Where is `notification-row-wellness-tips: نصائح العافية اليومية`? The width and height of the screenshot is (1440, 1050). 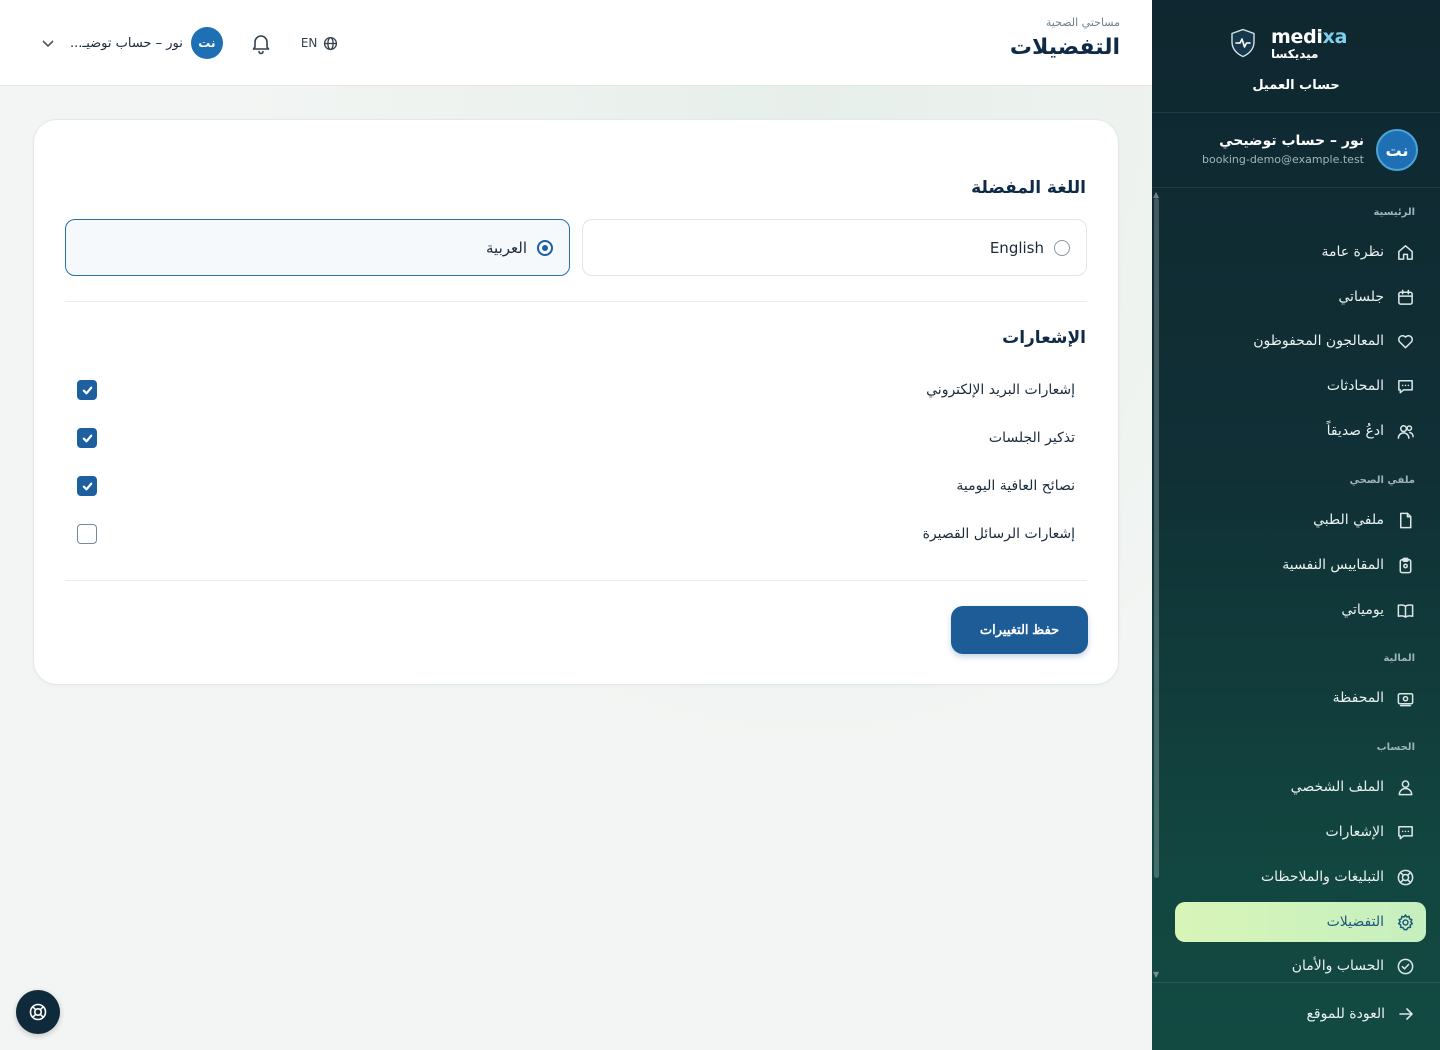
notification-row-wellness-tips: نصائح العافية اليومية is located at coordinates (576, 486).